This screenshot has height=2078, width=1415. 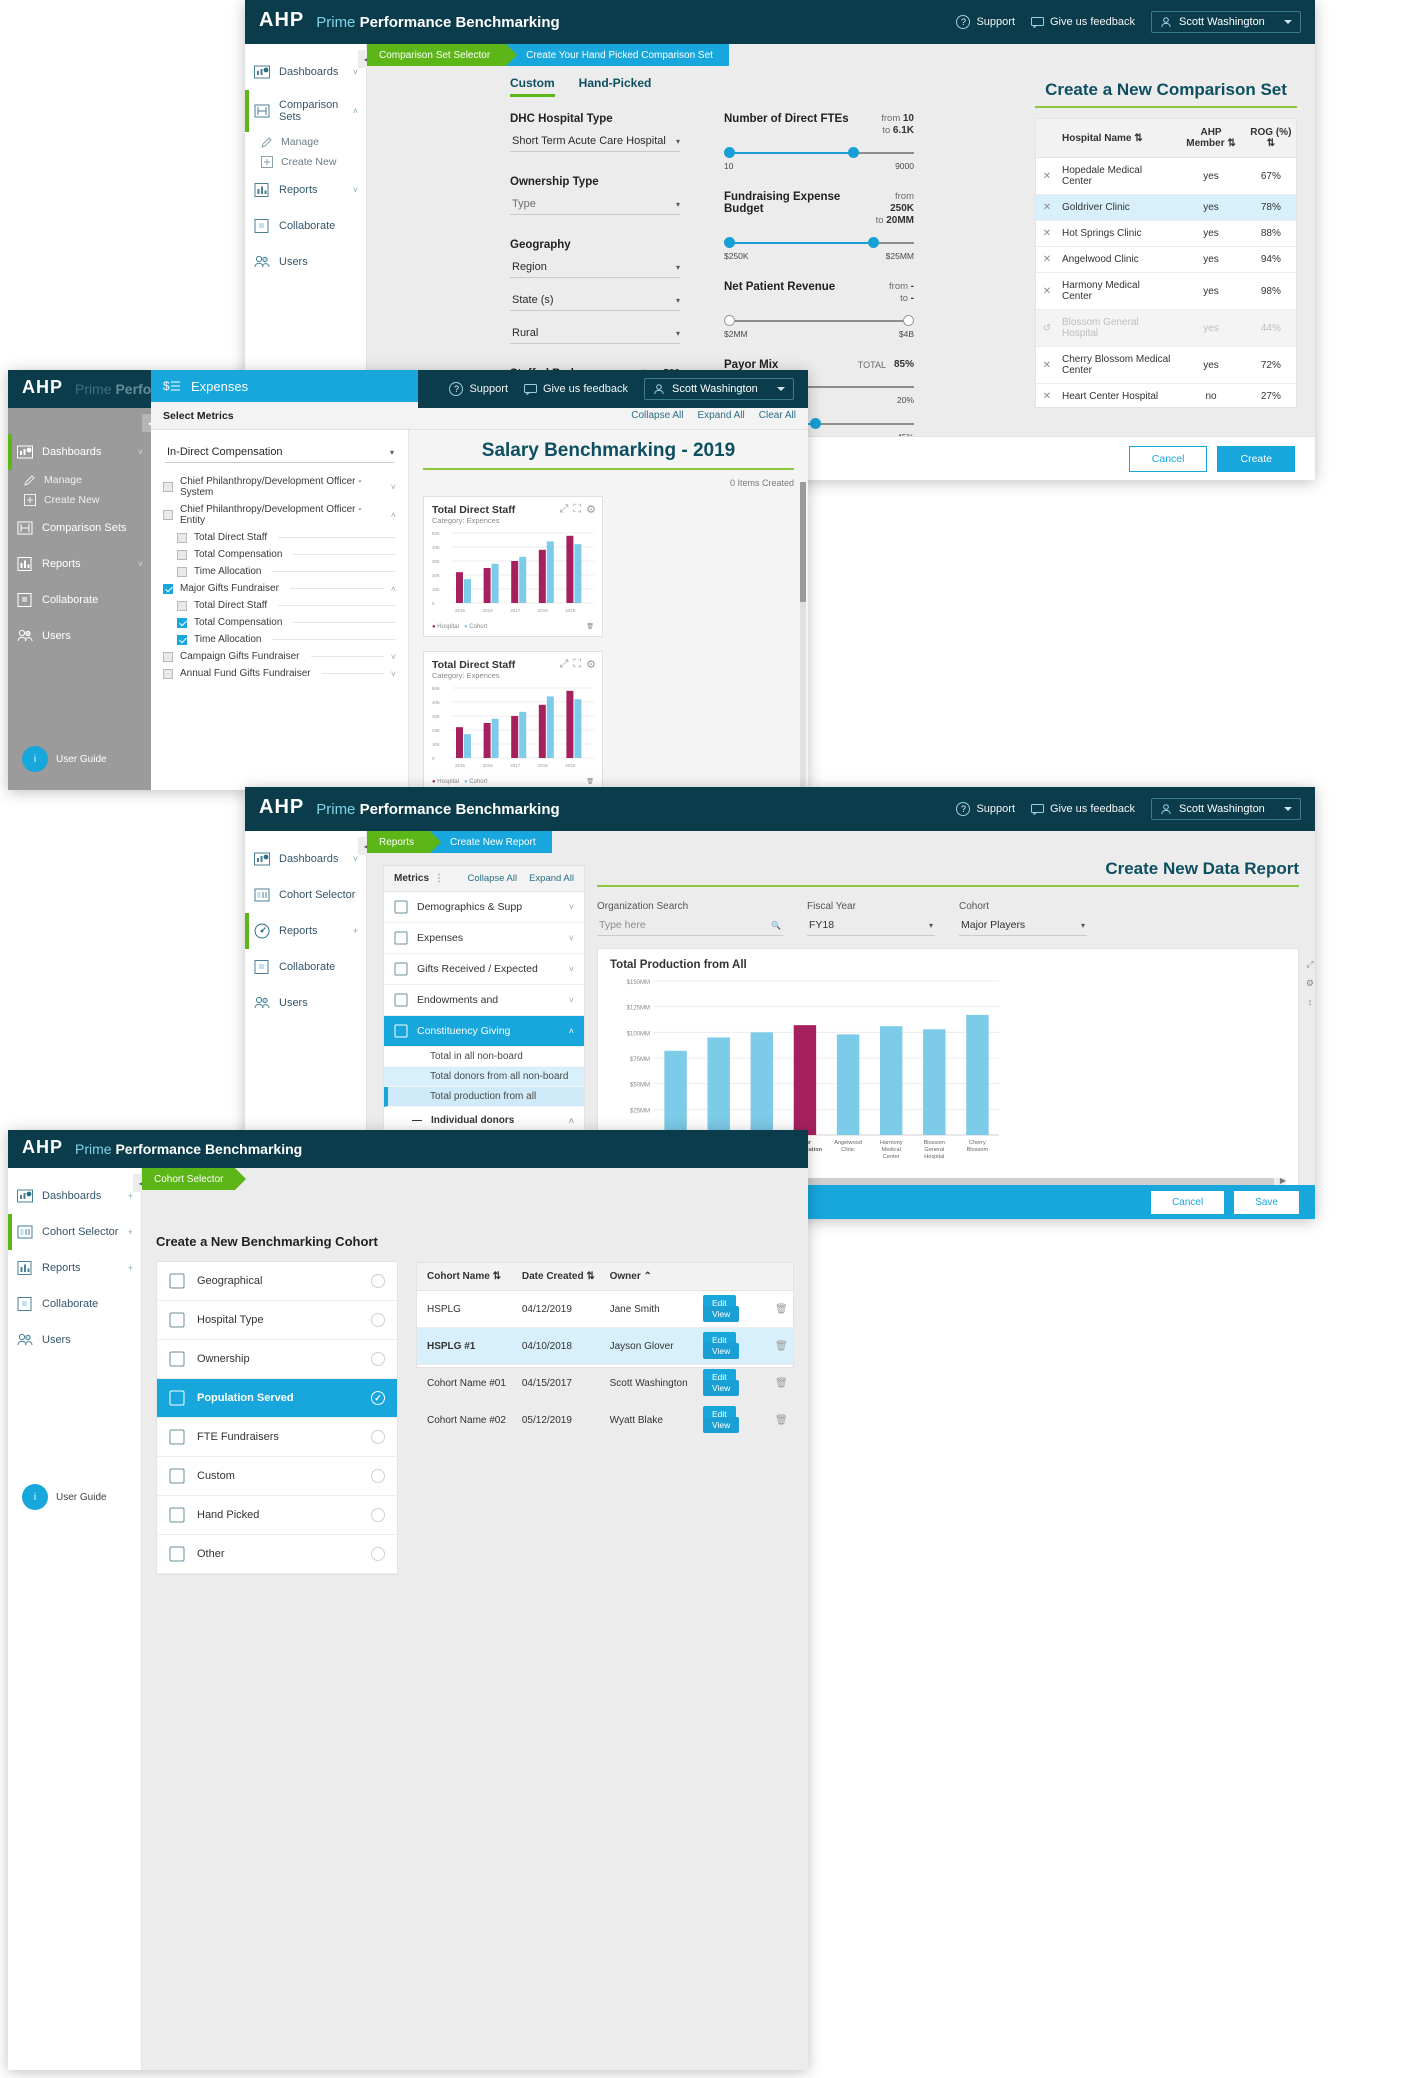 I want to click on slider-handle-max, so click(x=908, y=320).